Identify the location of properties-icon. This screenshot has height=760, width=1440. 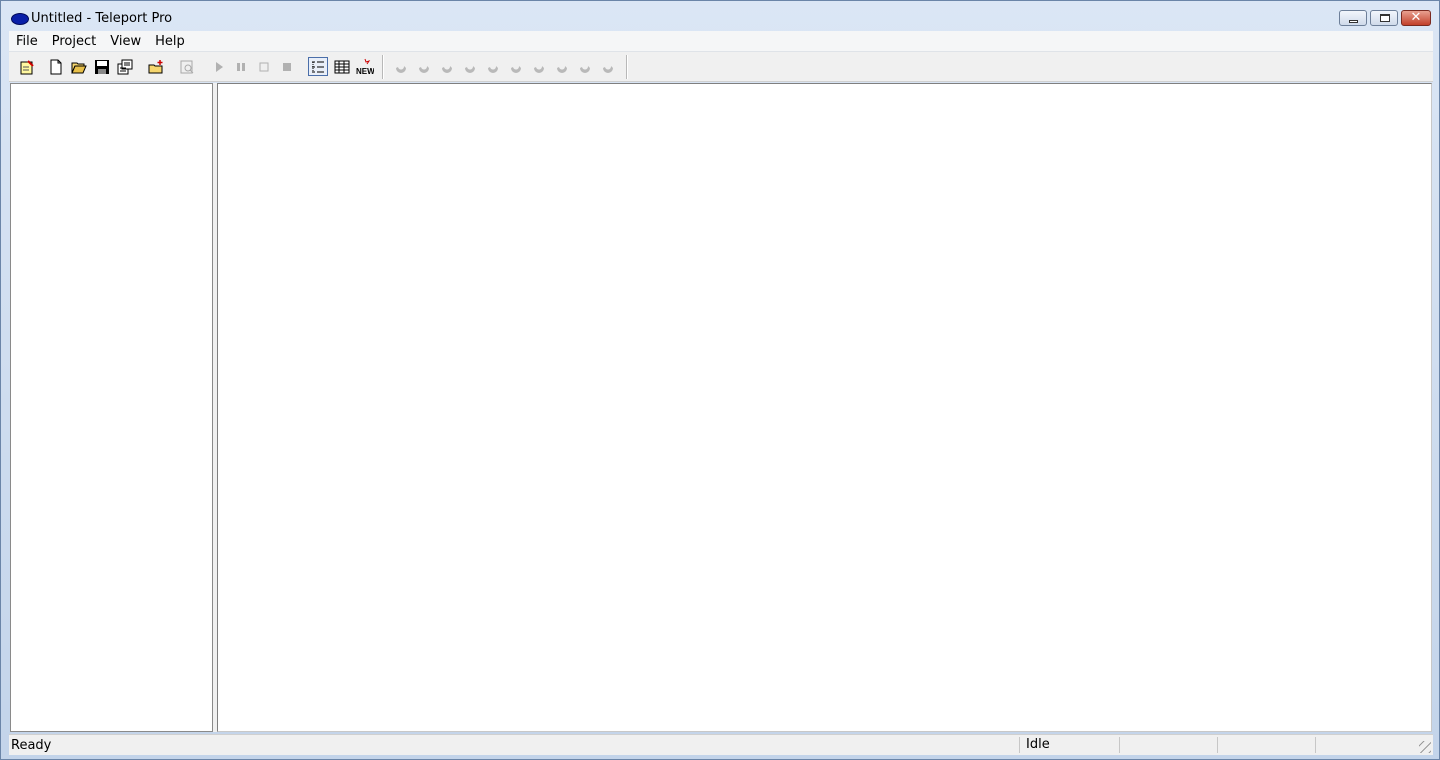
(125, 66).